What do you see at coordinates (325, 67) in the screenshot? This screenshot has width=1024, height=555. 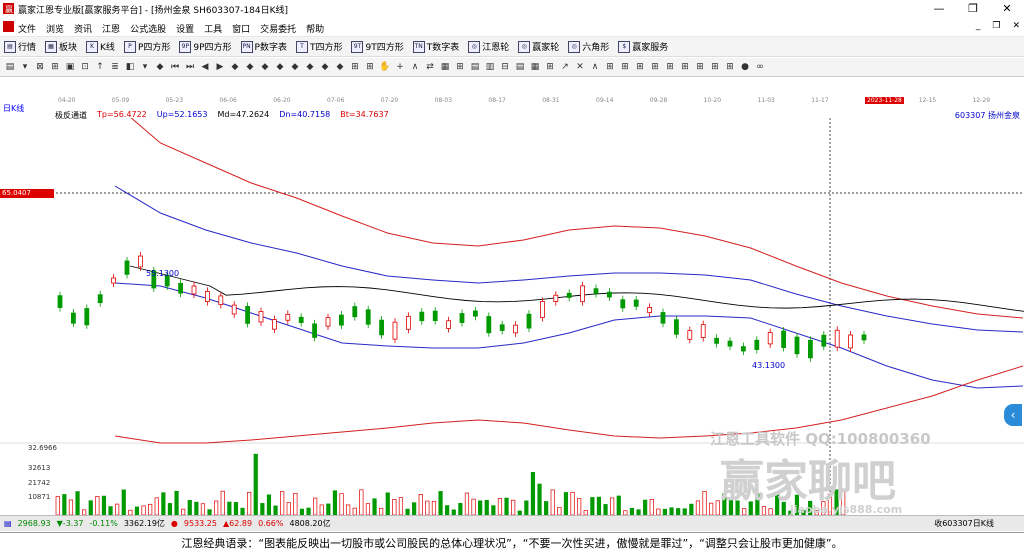 I see `tool-icon-21: ◆` at bounding box center [325, 67].